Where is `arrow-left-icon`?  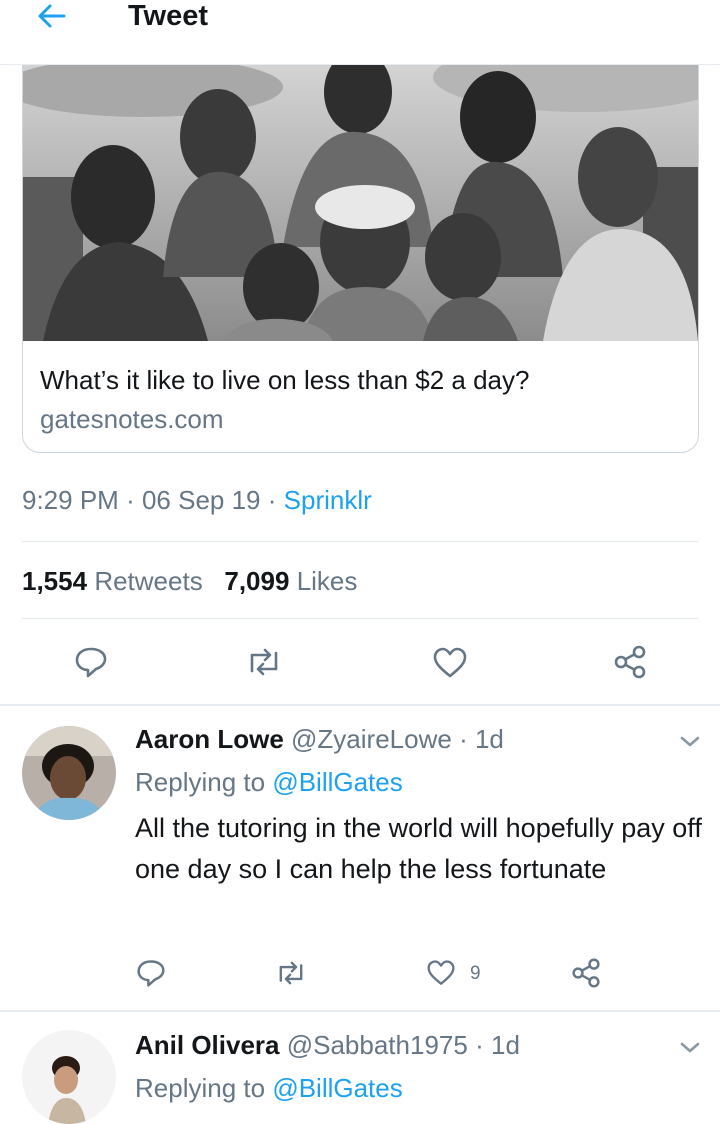 arrow-left-icon is located at coordinates (52, 16).